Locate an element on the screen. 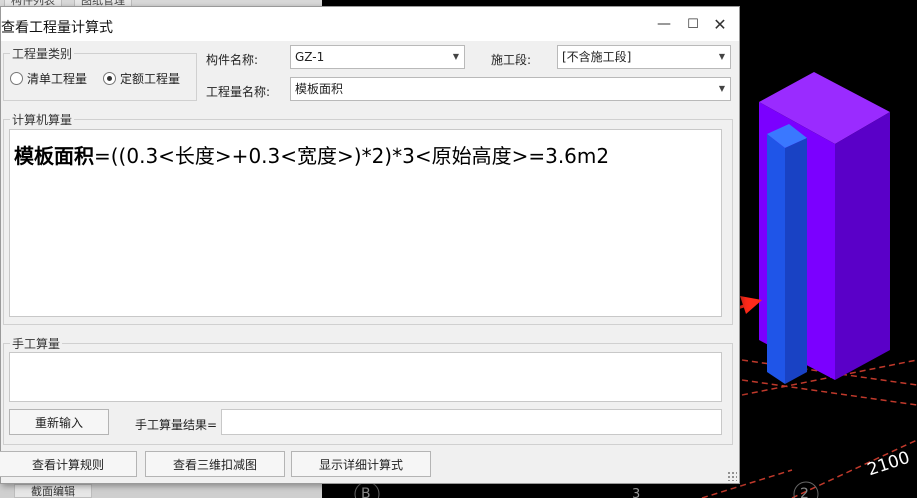 The height and width of the screenshot is (498, 917). formula-expression: =((0.3<长度>+0.3<宽度>)*2)*3<原始高度>=3.6m2 is located at coordinates (352, 156).